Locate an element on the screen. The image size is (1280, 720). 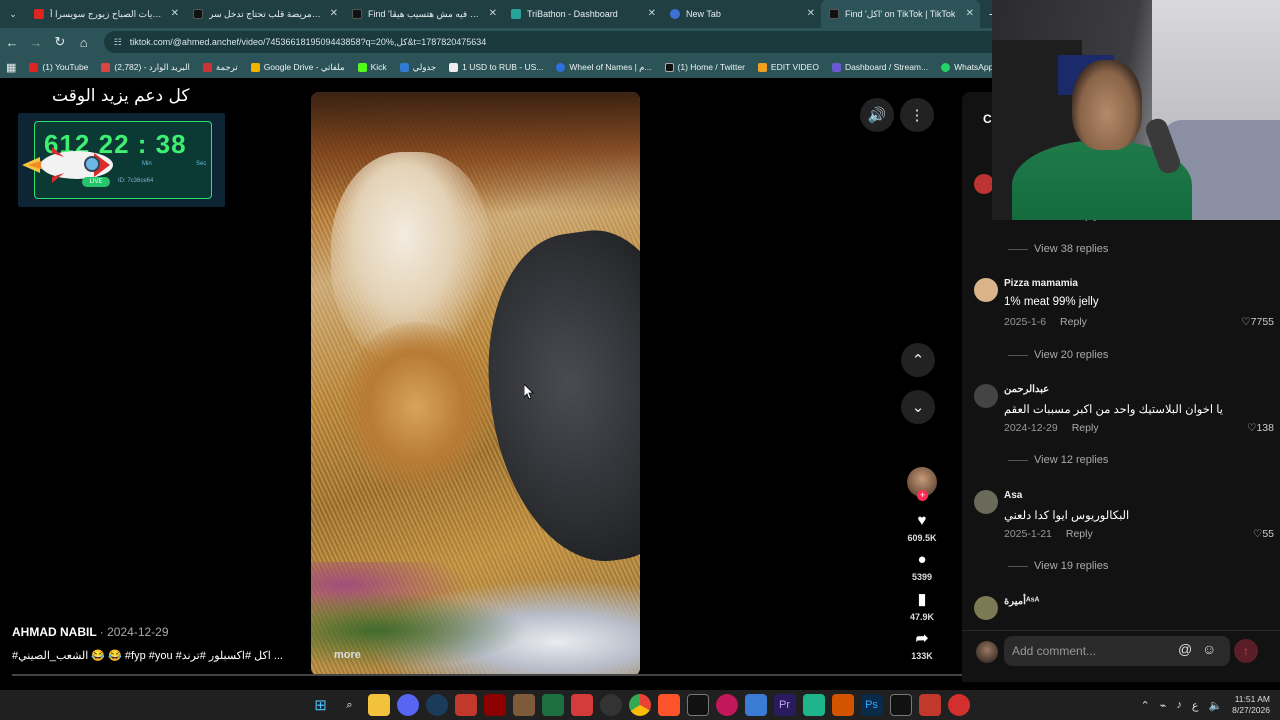
media-app-icon is located at coordinates (465, 705).